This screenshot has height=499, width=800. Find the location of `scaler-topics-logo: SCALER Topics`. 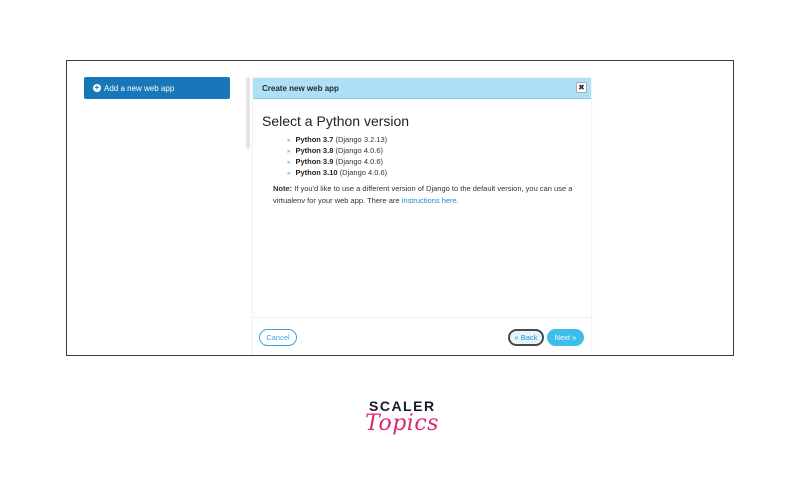

scaler-topics-logo: SCALER Topics is located at coordinates (401, 426).